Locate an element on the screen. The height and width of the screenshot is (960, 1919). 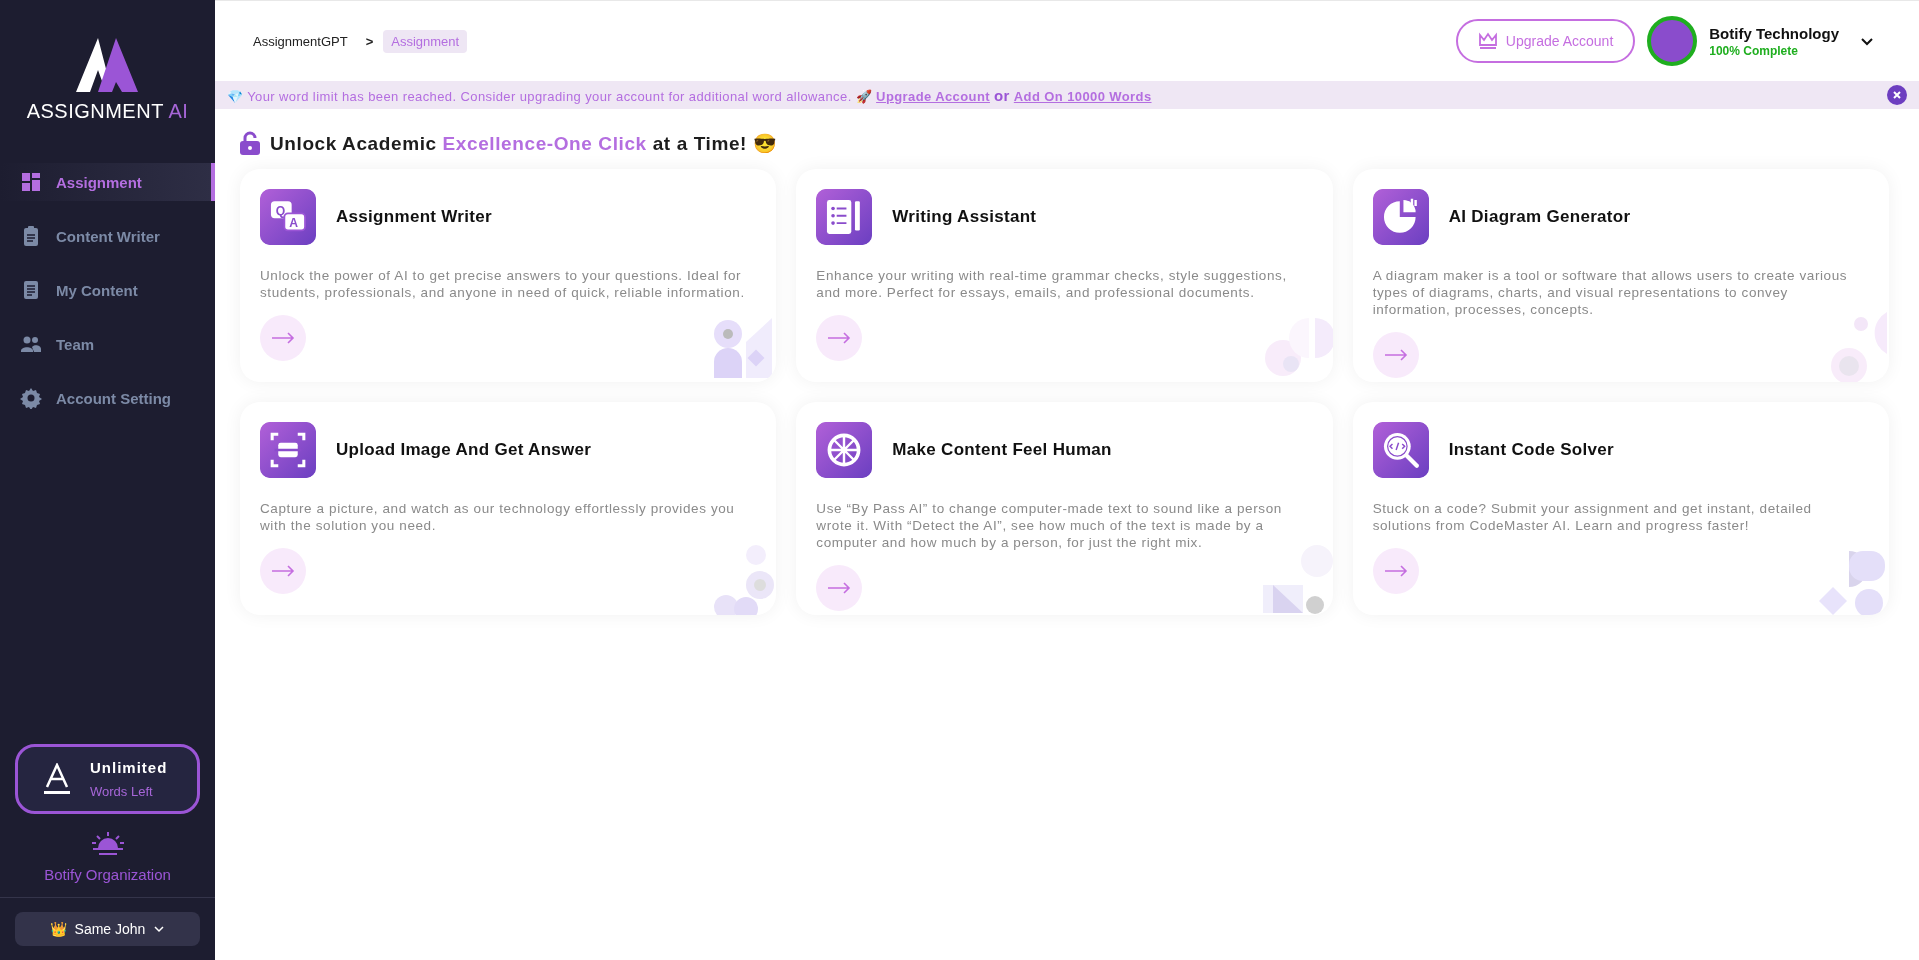
profile-name: Botify Technology is located at coordinates (1774, 33).